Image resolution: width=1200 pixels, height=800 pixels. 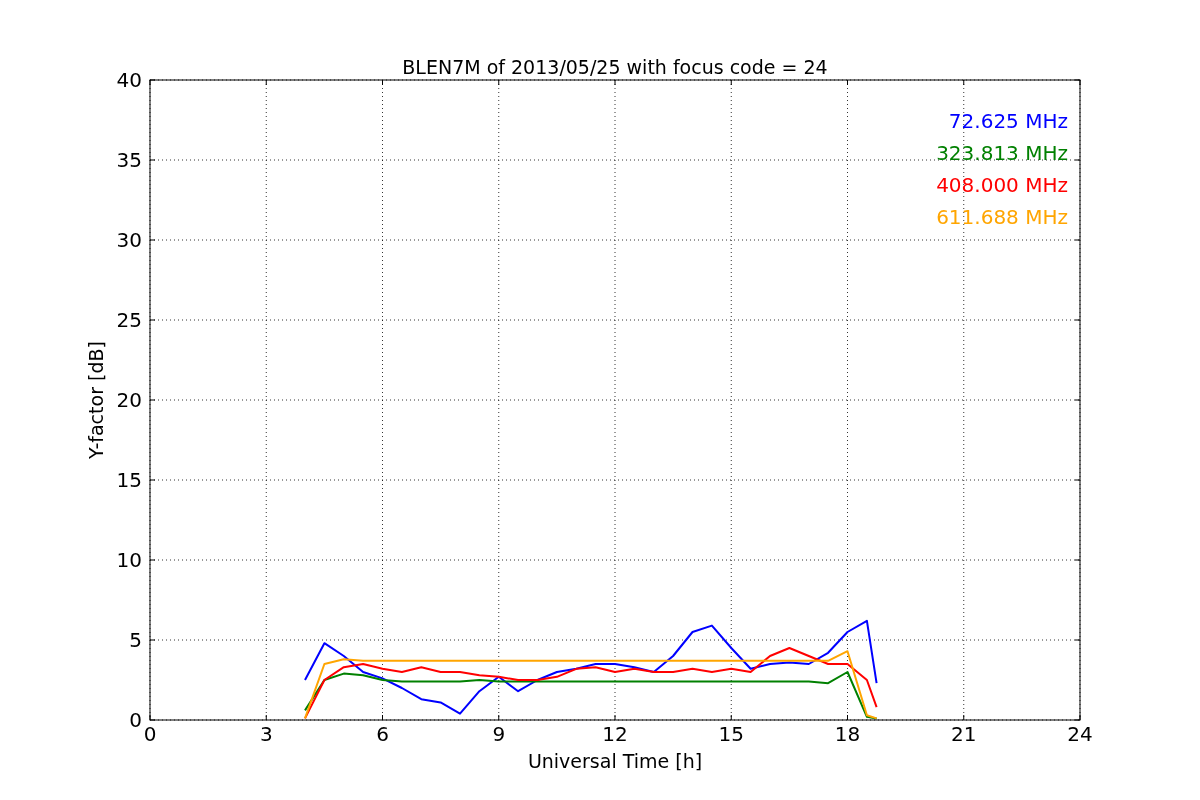 What do you see at coordinates (731, 734) in the screenshot?
I see `x-tick-label: 15` at bounding box center [731, 734].